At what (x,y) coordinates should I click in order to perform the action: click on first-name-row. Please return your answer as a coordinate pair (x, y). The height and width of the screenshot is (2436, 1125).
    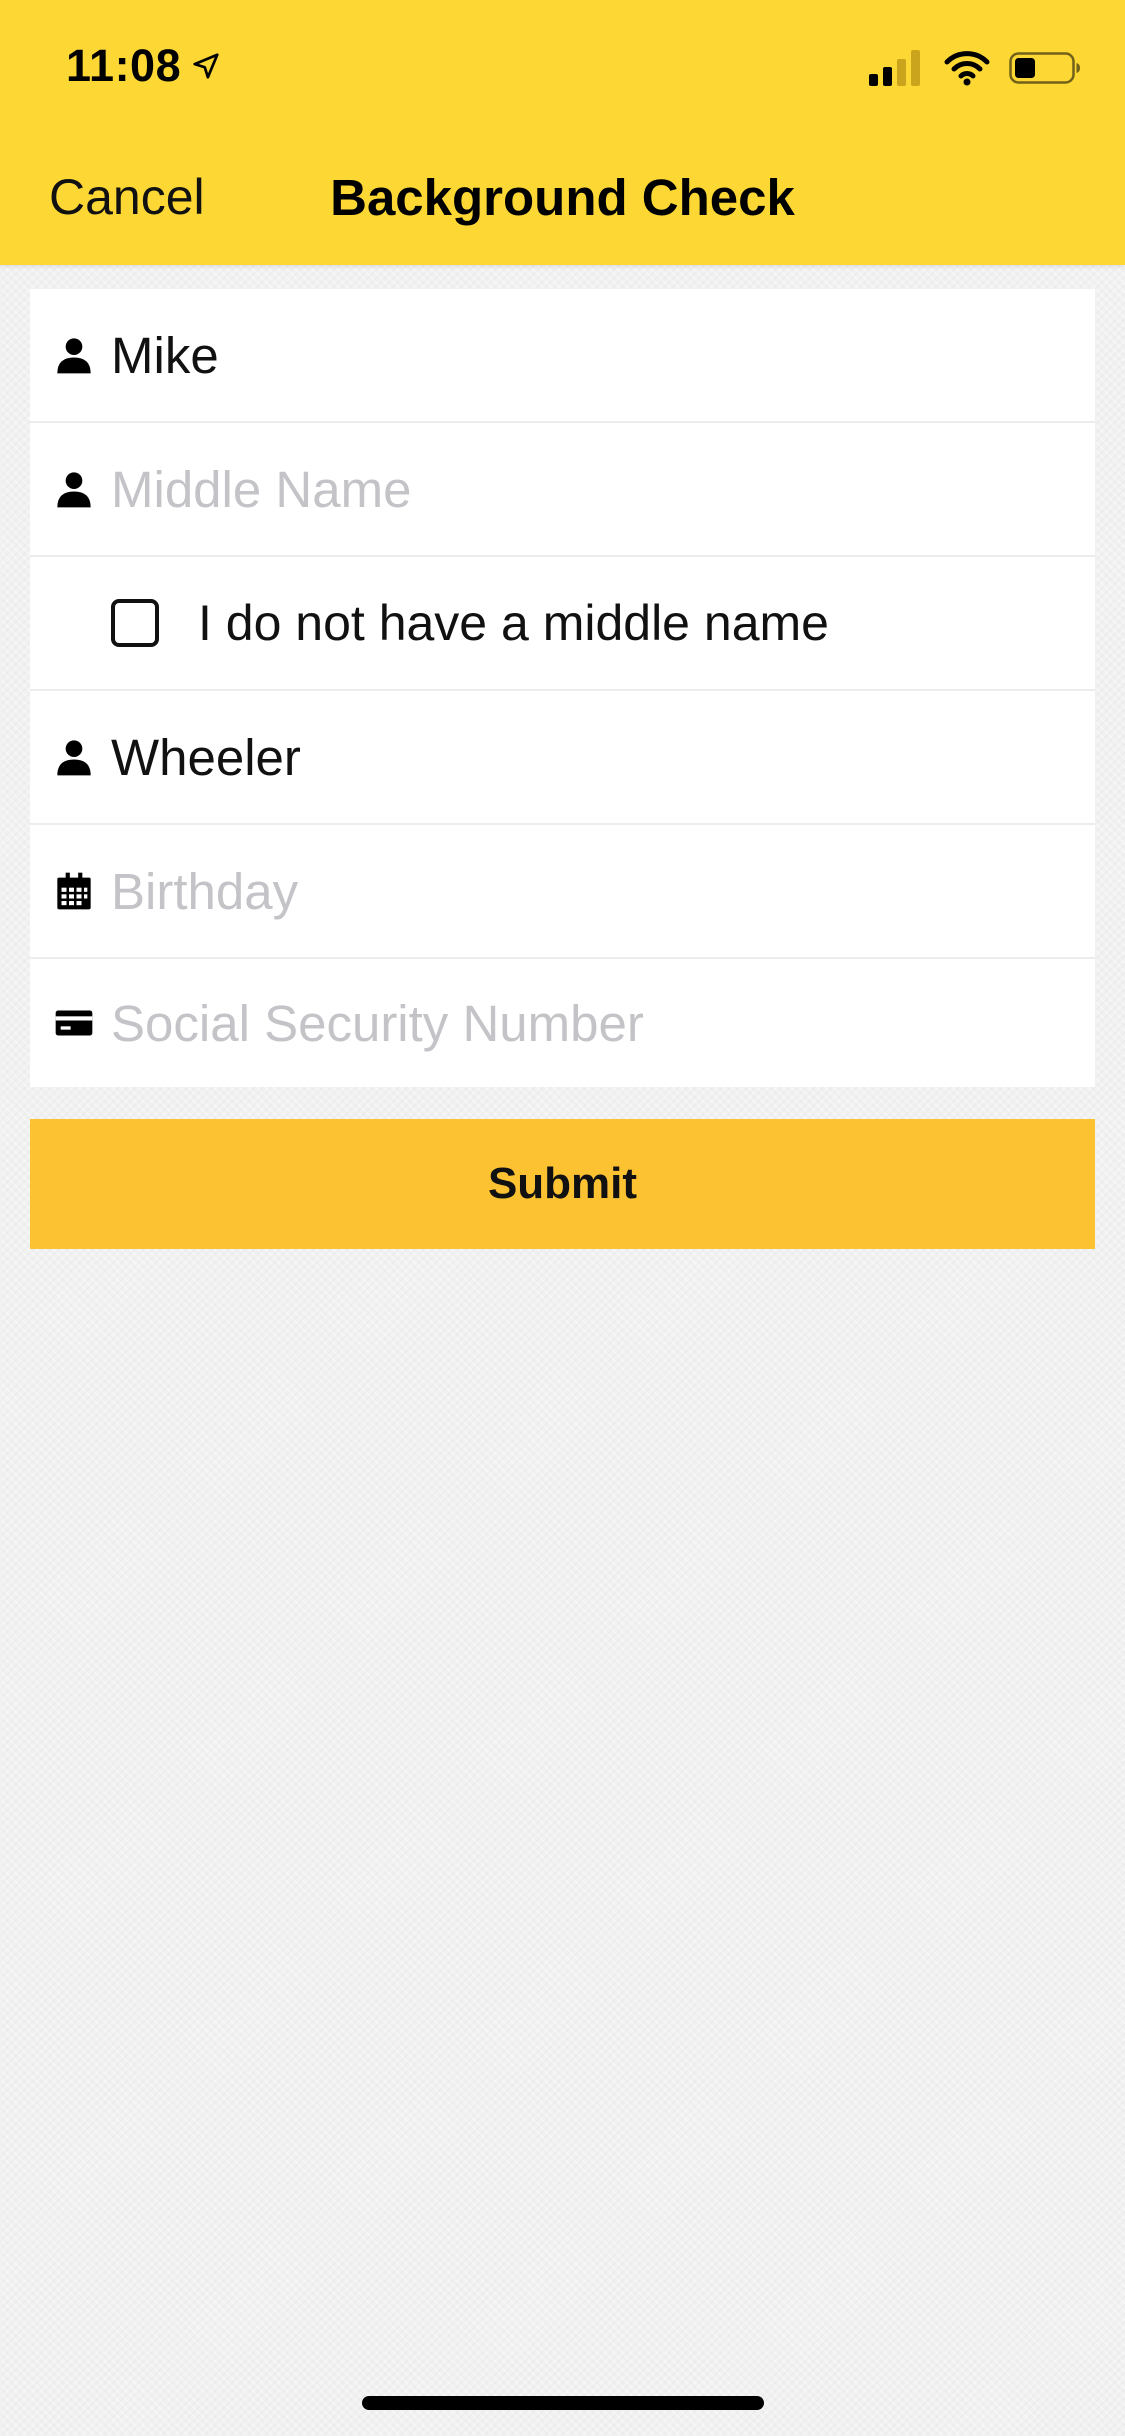
    Looking at the image, I should click on (562, 356).